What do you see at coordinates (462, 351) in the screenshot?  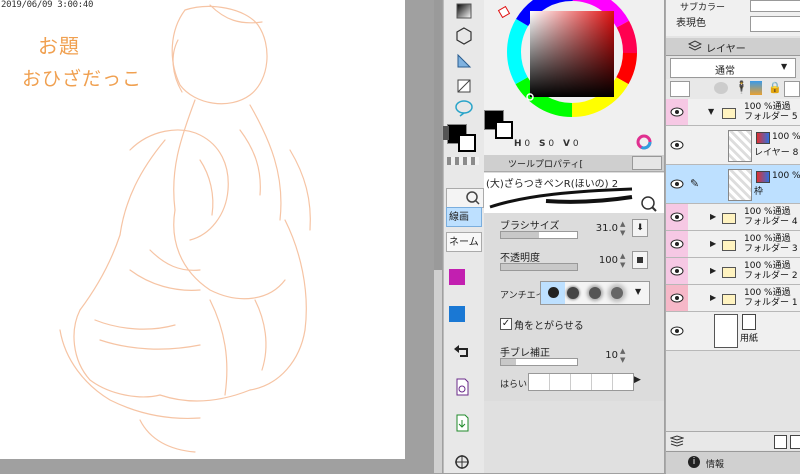 I see `undo-icon` at bounding box center [462, 351].